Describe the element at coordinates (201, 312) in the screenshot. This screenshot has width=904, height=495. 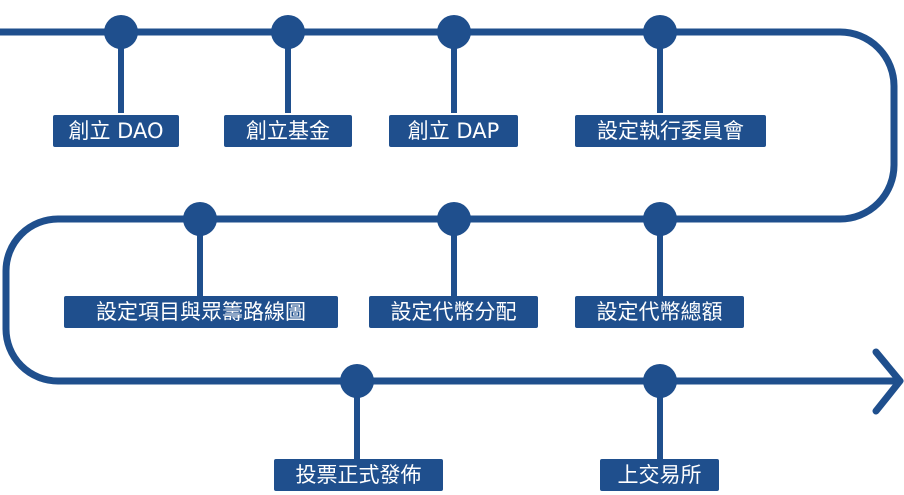
I see `step-label-project-roadmap: 設定項目與眾籌路線圖` at that location.